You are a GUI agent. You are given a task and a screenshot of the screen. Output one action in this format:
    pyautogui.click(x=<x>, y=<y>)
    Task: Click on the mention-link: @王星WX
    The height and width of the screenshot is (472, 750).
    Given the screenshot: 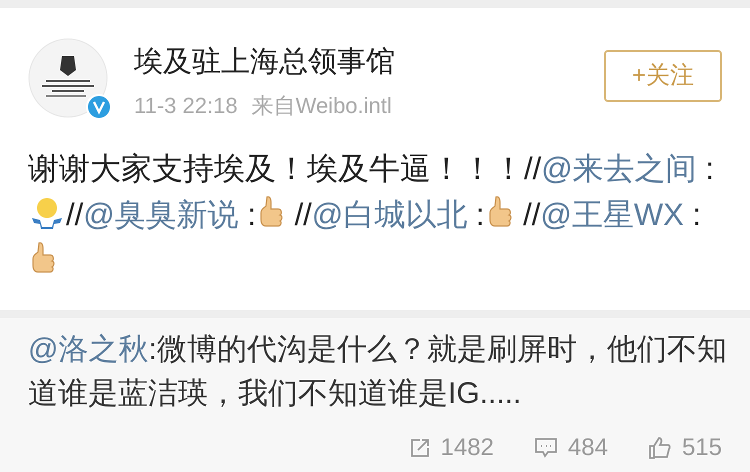 What is the action you would take?
    pyautogui.click(x=612, y=214)
    